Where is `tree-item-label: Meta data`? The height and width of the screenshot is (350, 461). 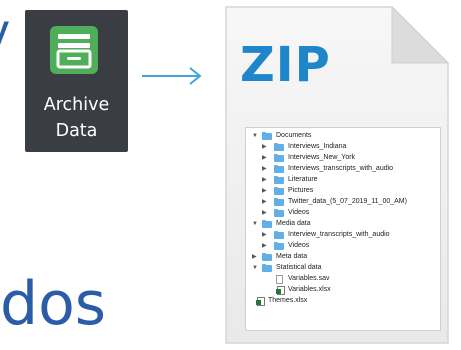
tree-item-label: Meta data is located at coordinates (292, 256).